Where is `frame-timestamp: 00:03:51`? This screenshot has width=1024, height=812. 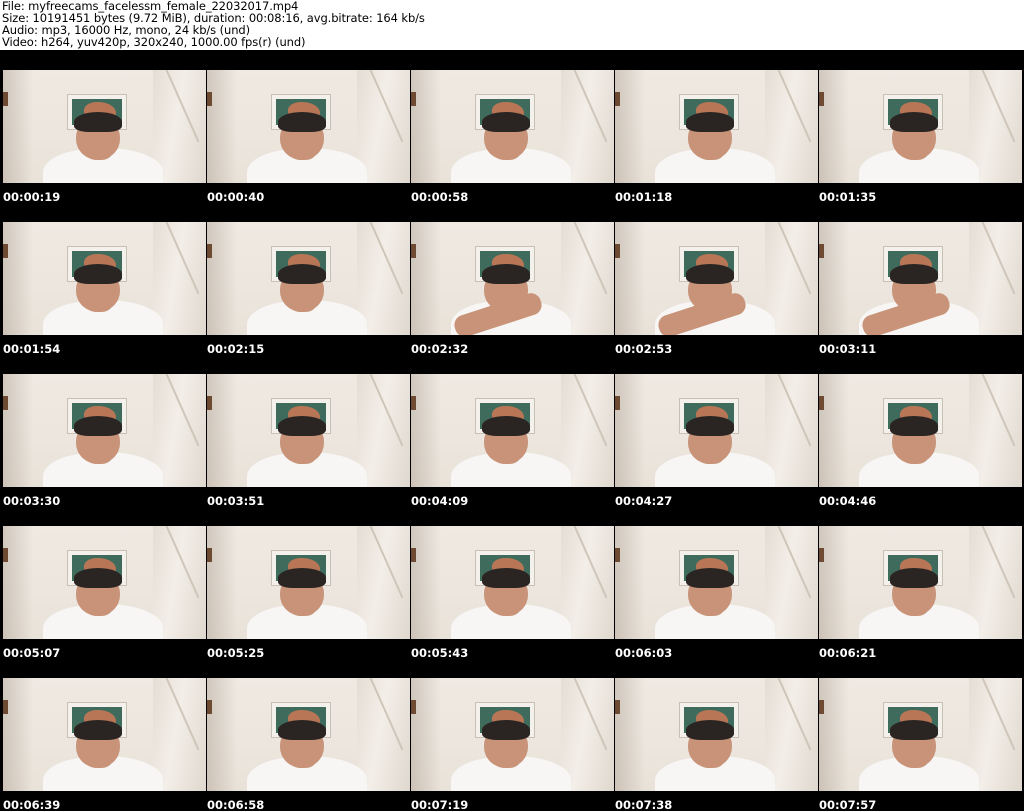 frame-timestamp: 00:03:51 is located at coordinates (236, 501).